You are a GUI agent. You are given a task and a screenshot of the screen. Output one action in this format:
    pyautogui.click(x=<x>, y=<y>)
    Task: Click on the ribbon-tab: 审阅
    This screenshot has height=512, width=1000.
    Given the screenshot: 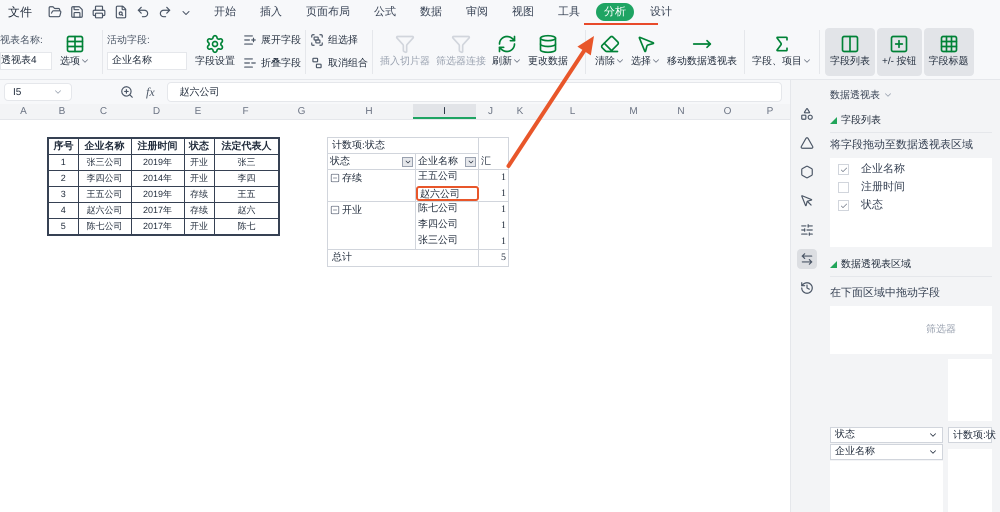 What is the action you would take?
    pyautogui.click(x=477, y=12)
    